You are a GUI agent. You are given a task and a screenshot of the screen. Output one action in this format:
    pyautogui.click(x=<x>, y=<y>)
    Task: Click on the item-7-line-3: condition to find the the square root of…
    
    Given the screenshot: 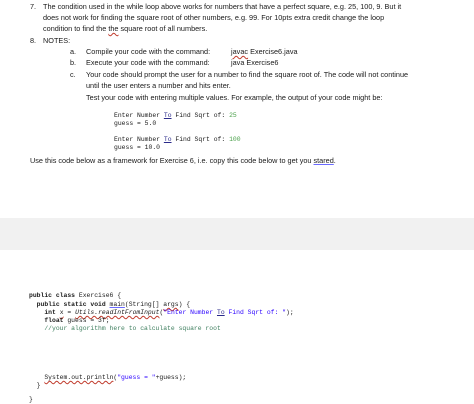 What is the action you would take?
    pyautogui.click(x=125, y=29)
    